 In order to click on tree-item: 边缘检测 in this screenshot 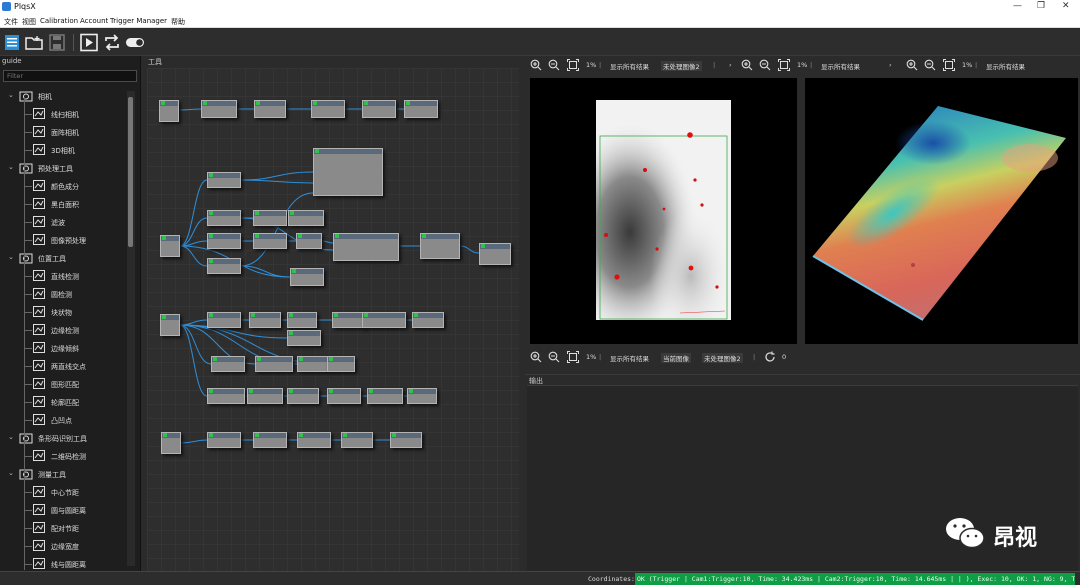, I will do `click(63, 330)`.